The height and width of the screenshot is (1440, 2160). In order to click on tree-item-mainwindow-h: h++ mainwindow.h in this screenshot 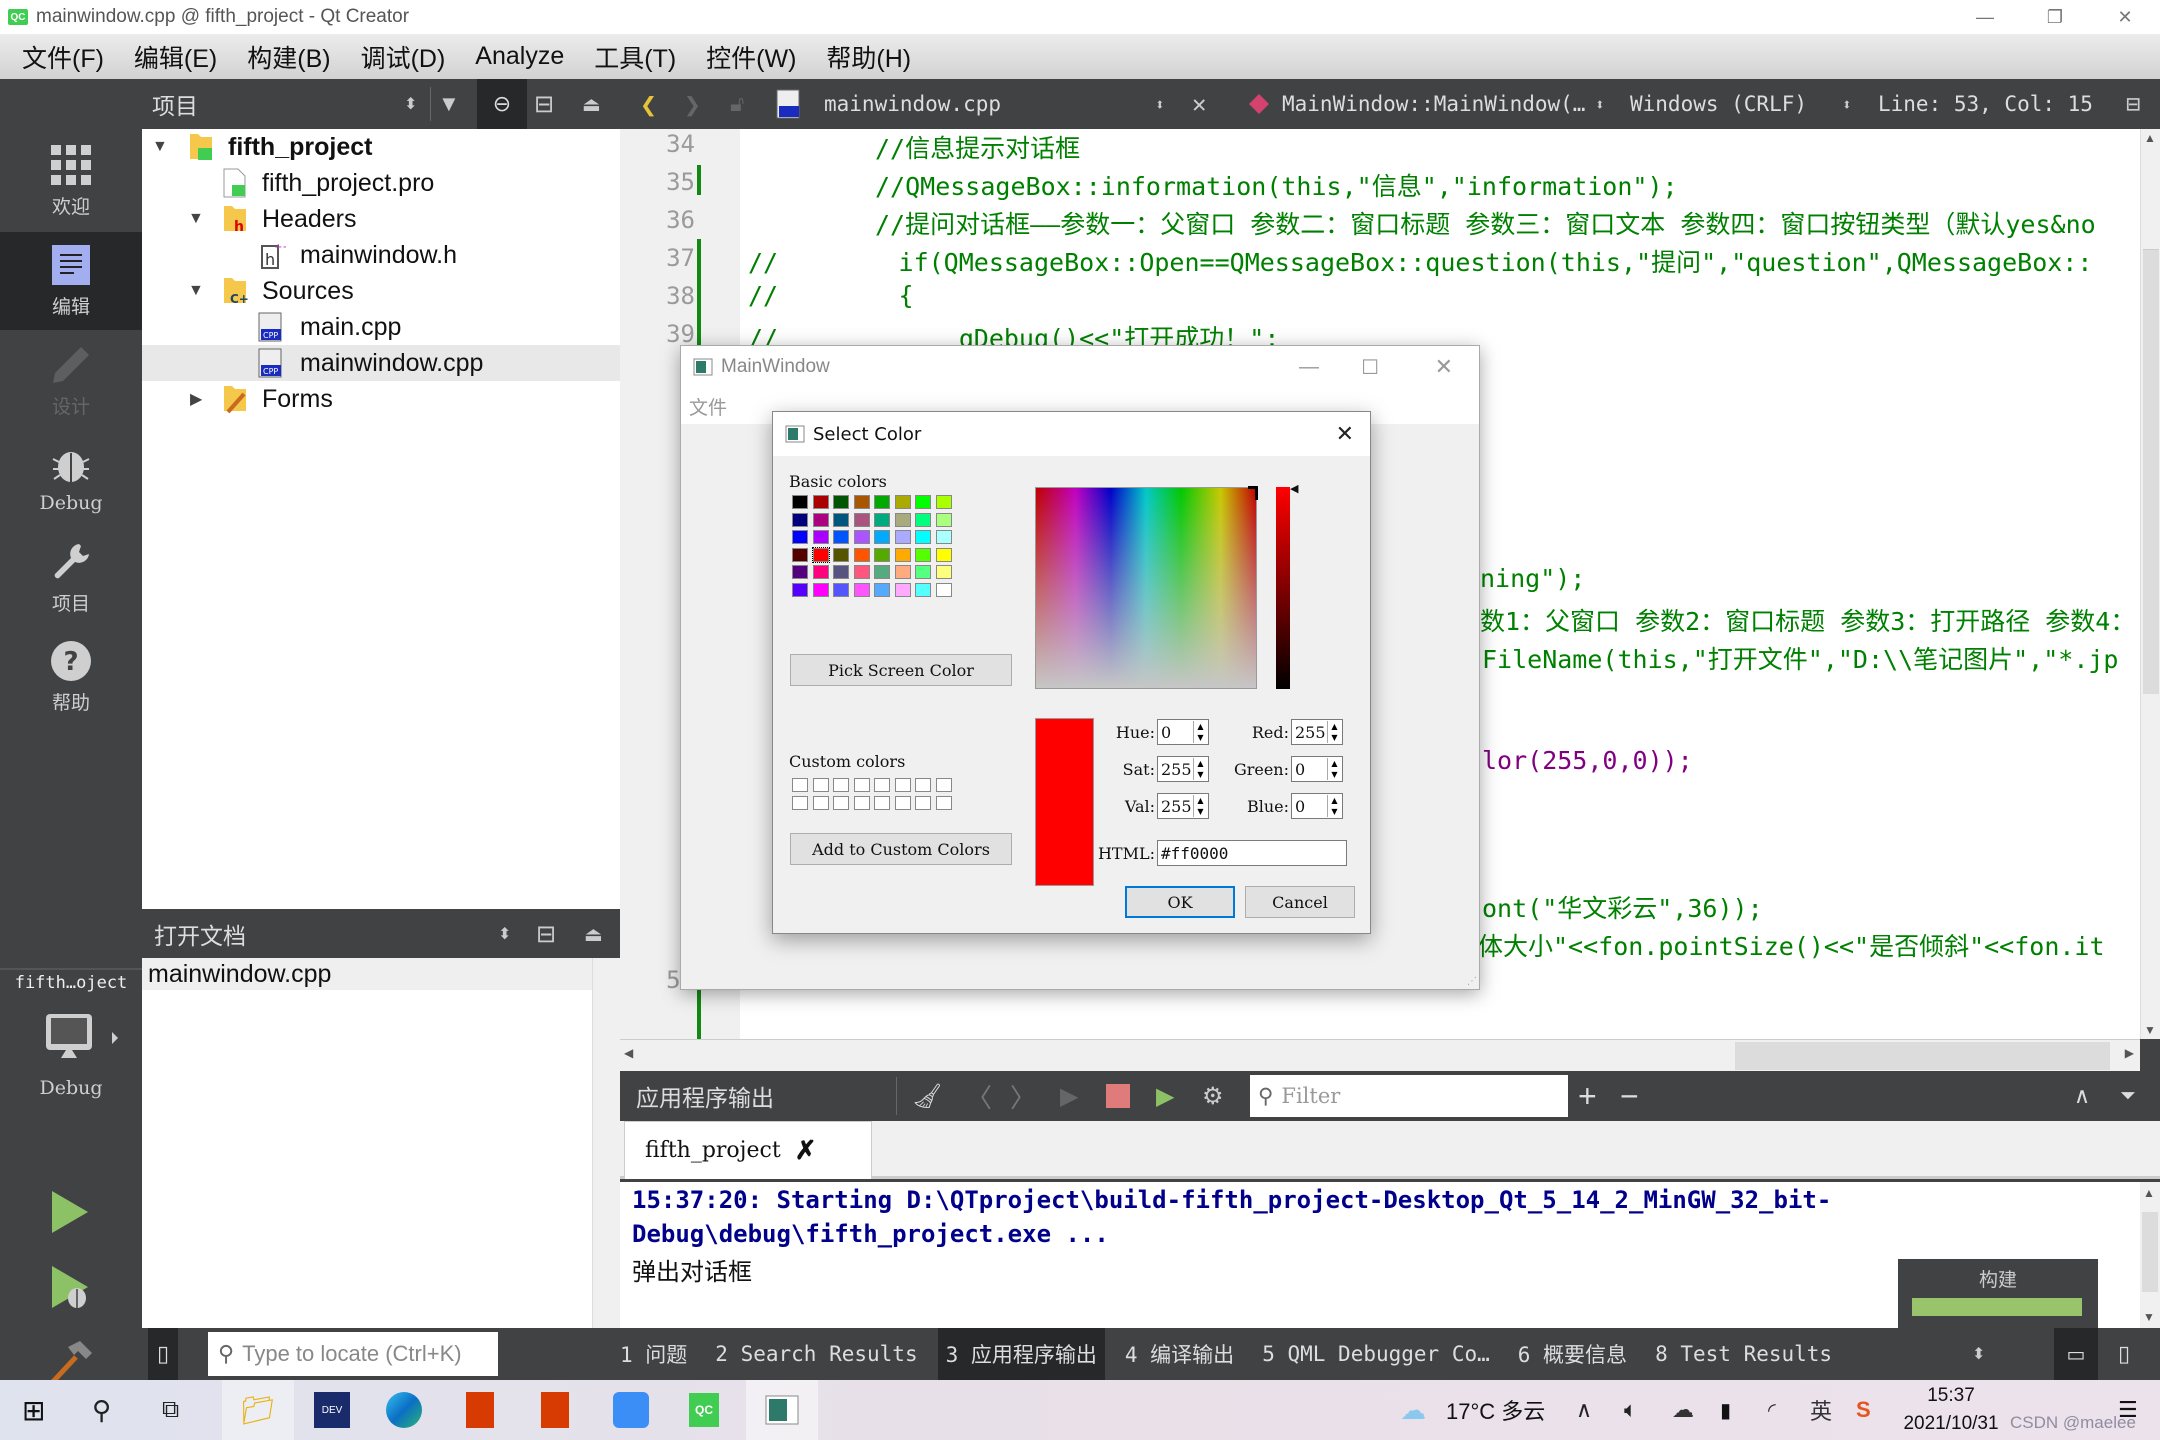, I will do `click(381, 255)`.